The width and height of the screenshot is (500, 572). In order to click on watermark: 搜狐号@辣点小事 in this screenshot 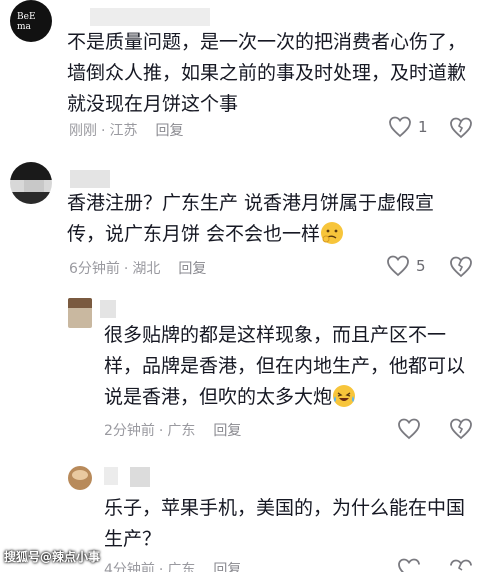, I will do `click(52, 557)`.